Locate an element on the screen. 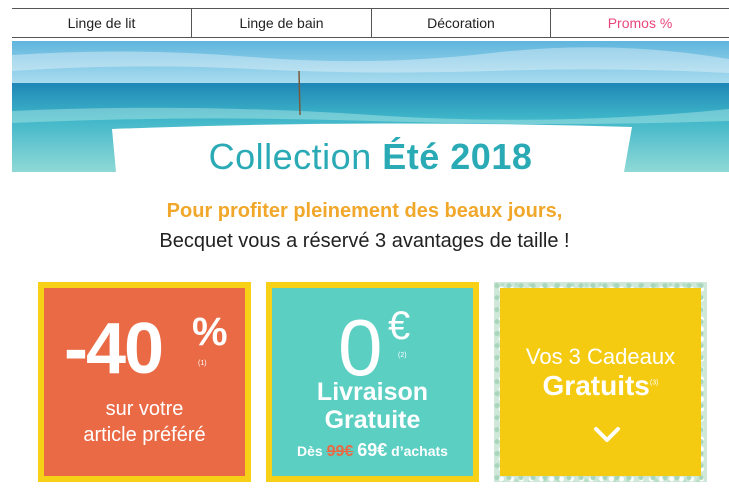 This screenshot has width=729, height=500. discount-value: -40 is located at coordinates (114, 349).